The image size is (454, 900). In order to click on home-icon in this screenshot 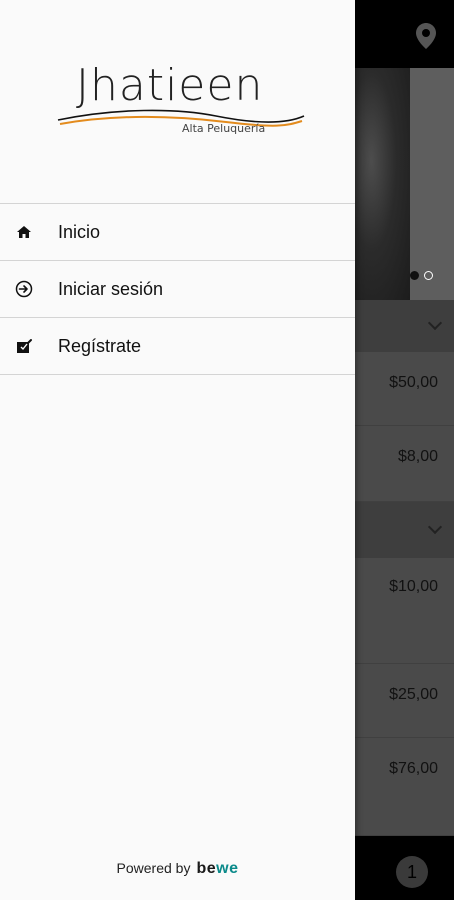, I will do `click(24, 232)`.